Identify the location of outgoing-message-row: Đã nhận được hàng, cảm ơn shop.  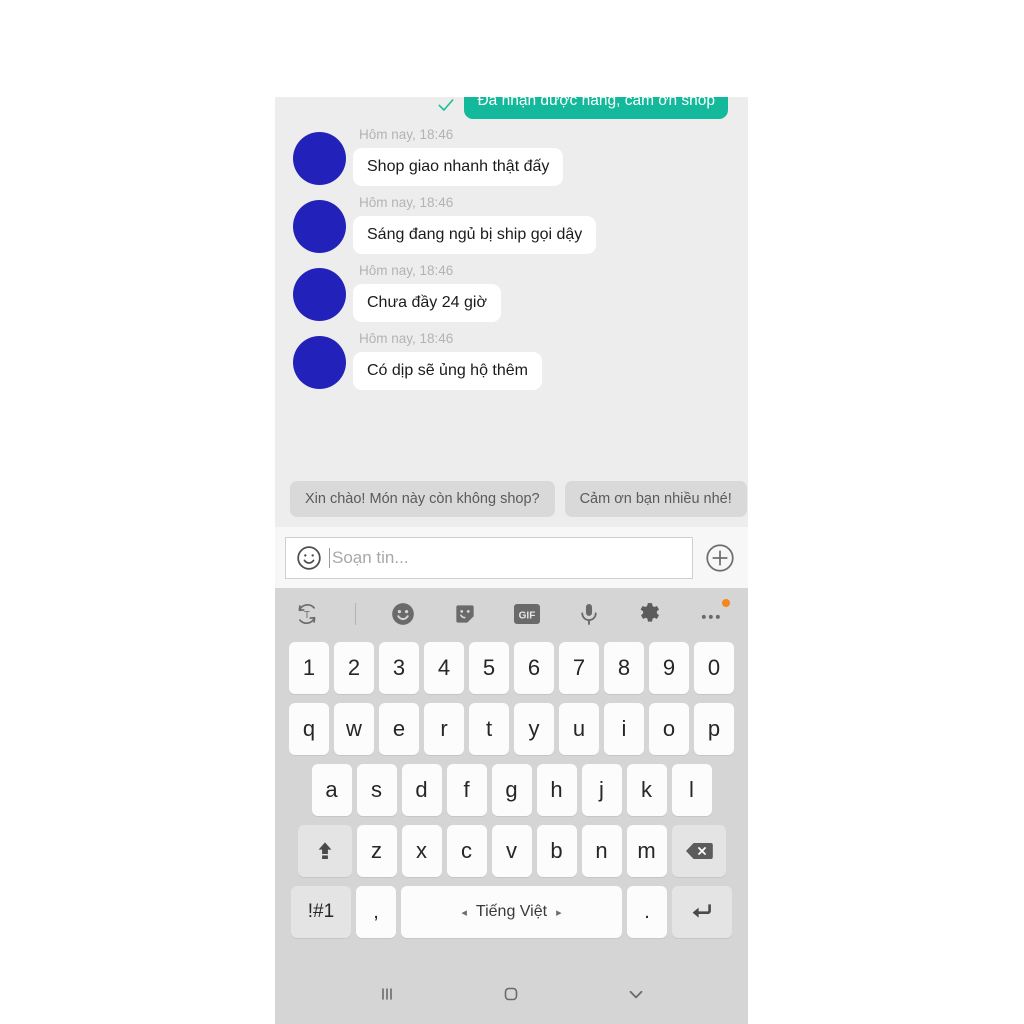
(582, 108).